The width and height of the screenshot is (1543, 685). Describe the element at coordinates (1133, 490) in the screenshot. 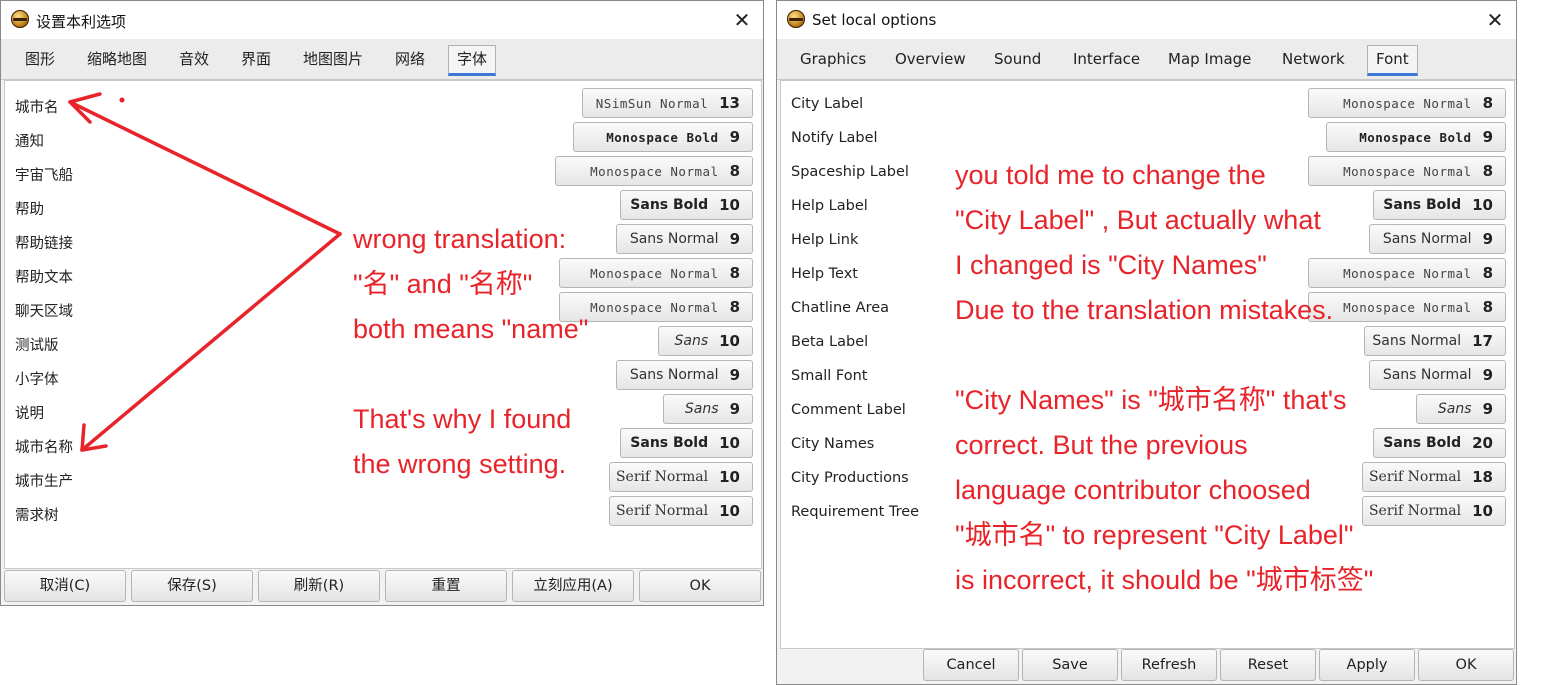

I see `annotation-line: language contributor choosed` at that location.